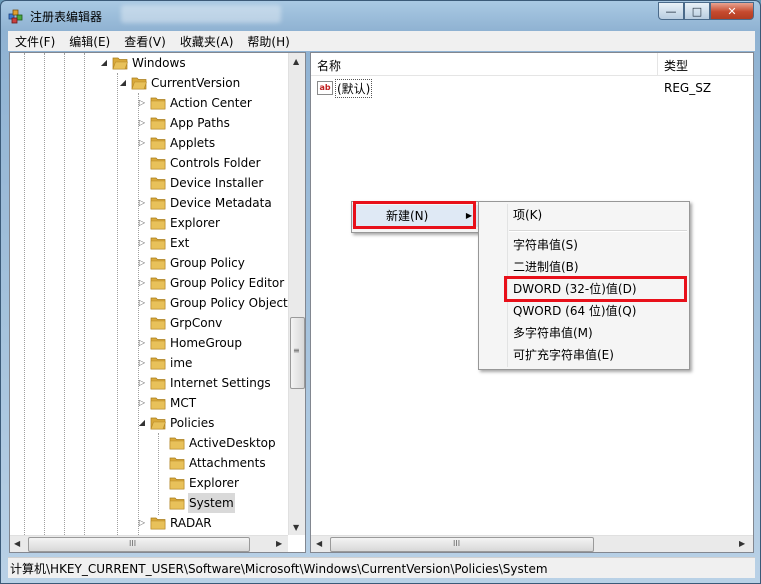  I want to click on value-row: ab (默认), so click(345, 88).